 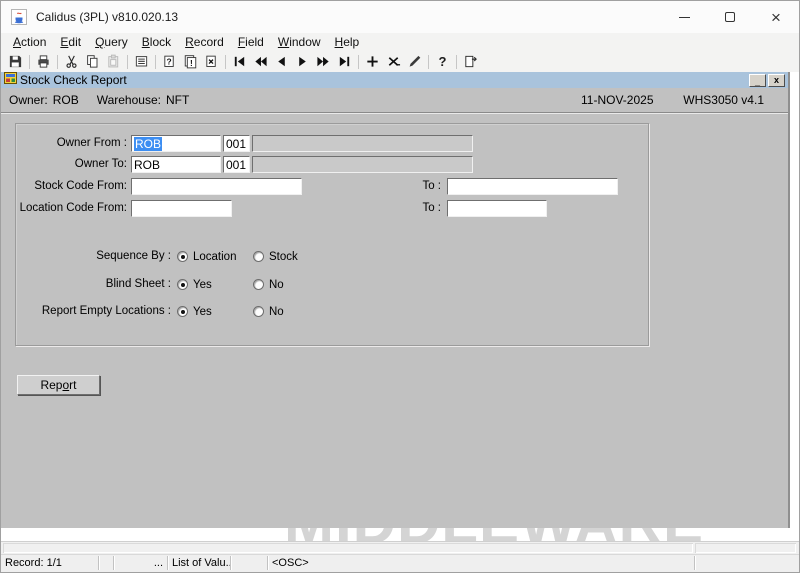 I want to click on window-controls: ×, so click(x=730, y=17).